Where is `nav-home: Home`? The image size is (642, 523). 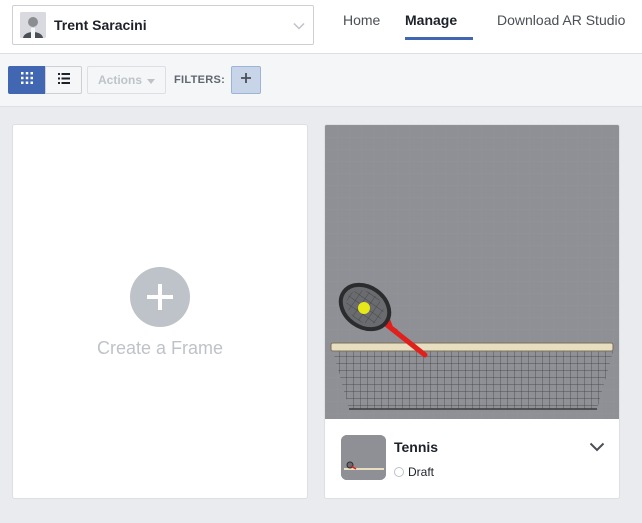
nav-home: Home is located at coordinates (361, 27).